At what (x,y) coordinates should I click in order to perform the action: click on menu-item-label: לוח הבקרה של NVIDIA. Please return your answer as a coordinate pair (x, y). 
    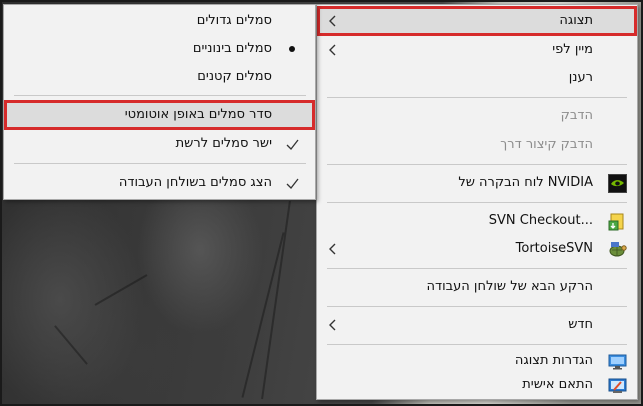
    Looking at the image, I should click on (525, 182).